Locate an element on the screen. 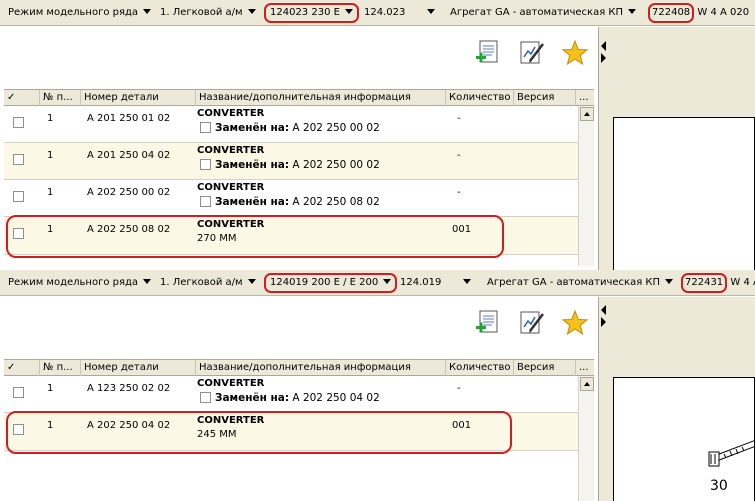 Image resolution: width=755 pixels, height=501 pixels. model-code-label: 124.023 is located at coordinates (385, 12).